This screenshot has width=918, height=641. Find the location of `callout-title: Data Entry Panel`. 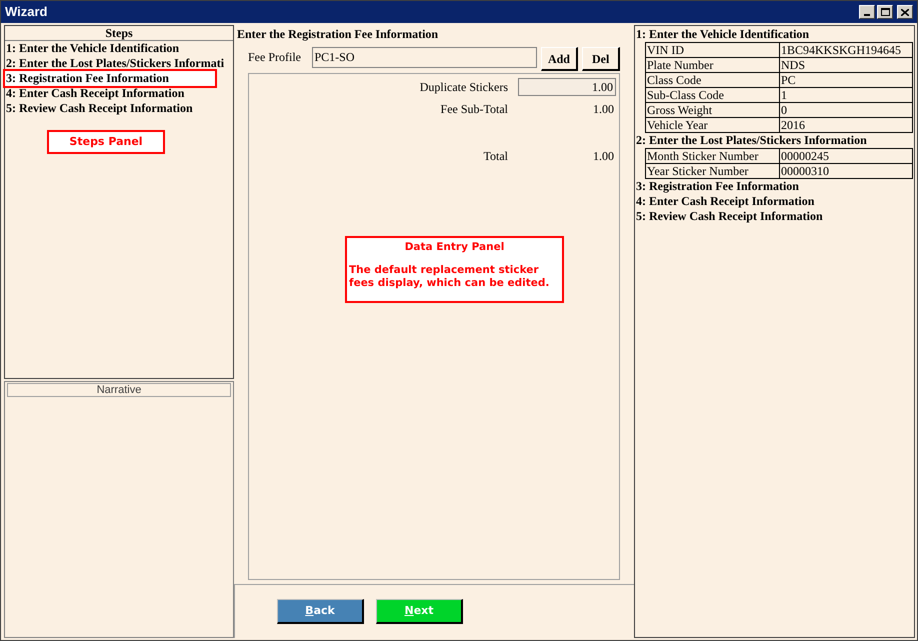

callout-title: Data Entry Panel is located at coordinates (455, 247).